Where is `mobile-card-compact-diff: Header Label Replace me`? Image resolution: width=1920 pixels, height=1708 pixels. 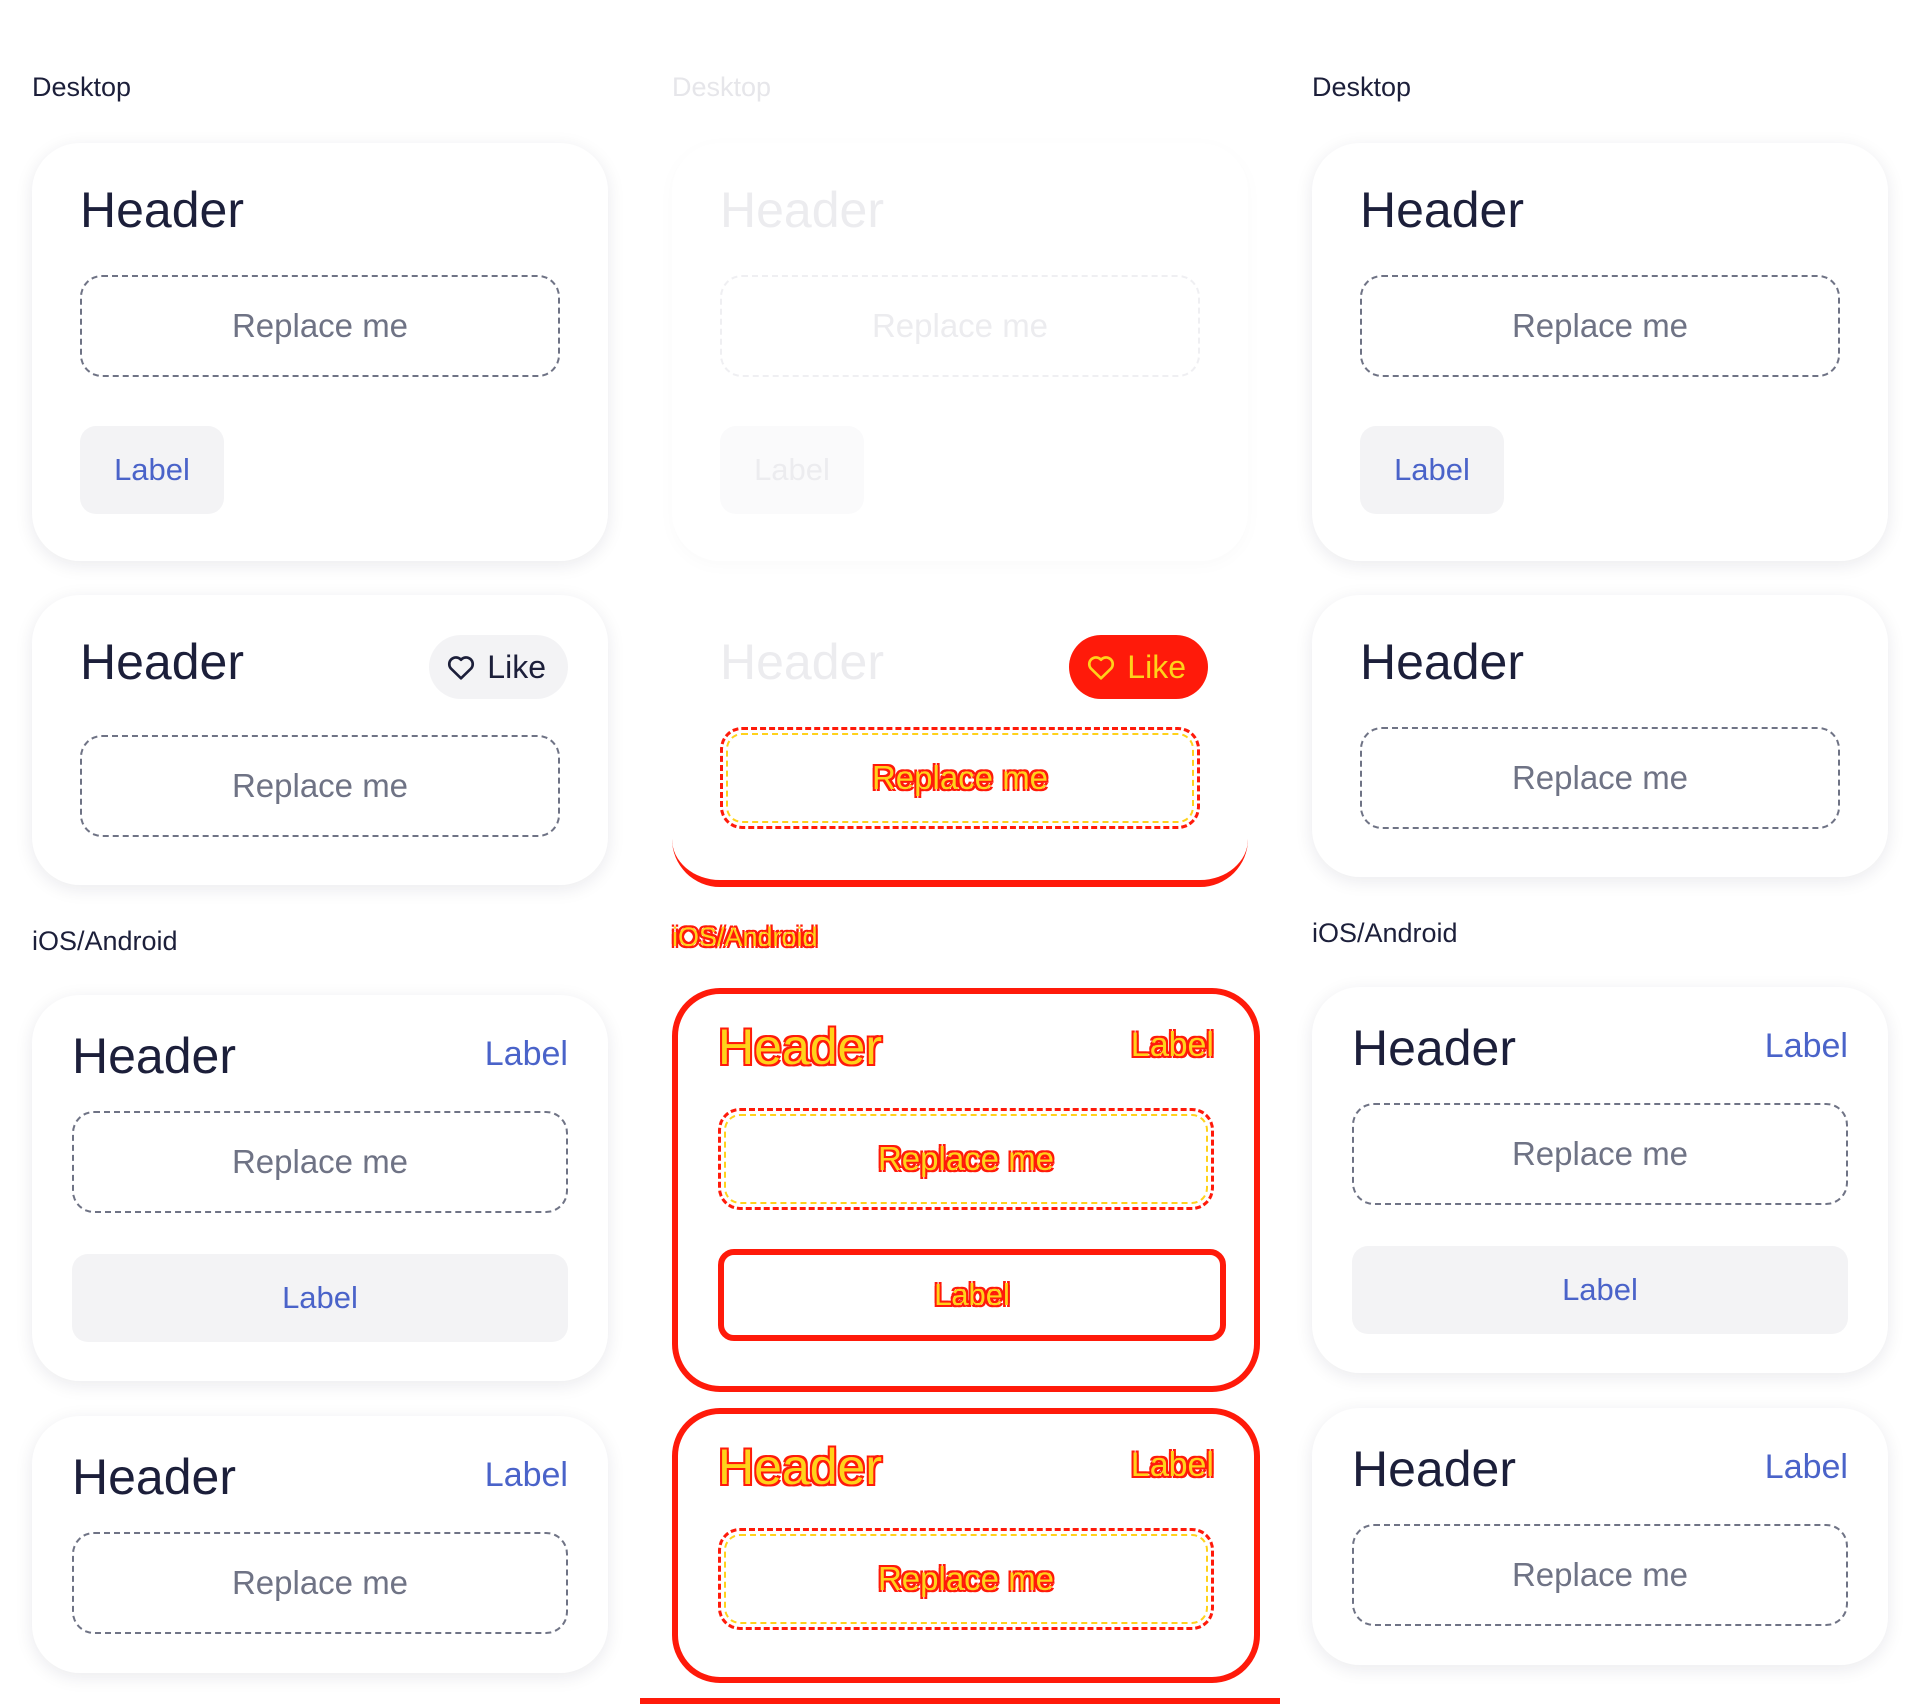 mobile-card-compact-diff: Header Label Replace me is located at coordinates (966, 1545).